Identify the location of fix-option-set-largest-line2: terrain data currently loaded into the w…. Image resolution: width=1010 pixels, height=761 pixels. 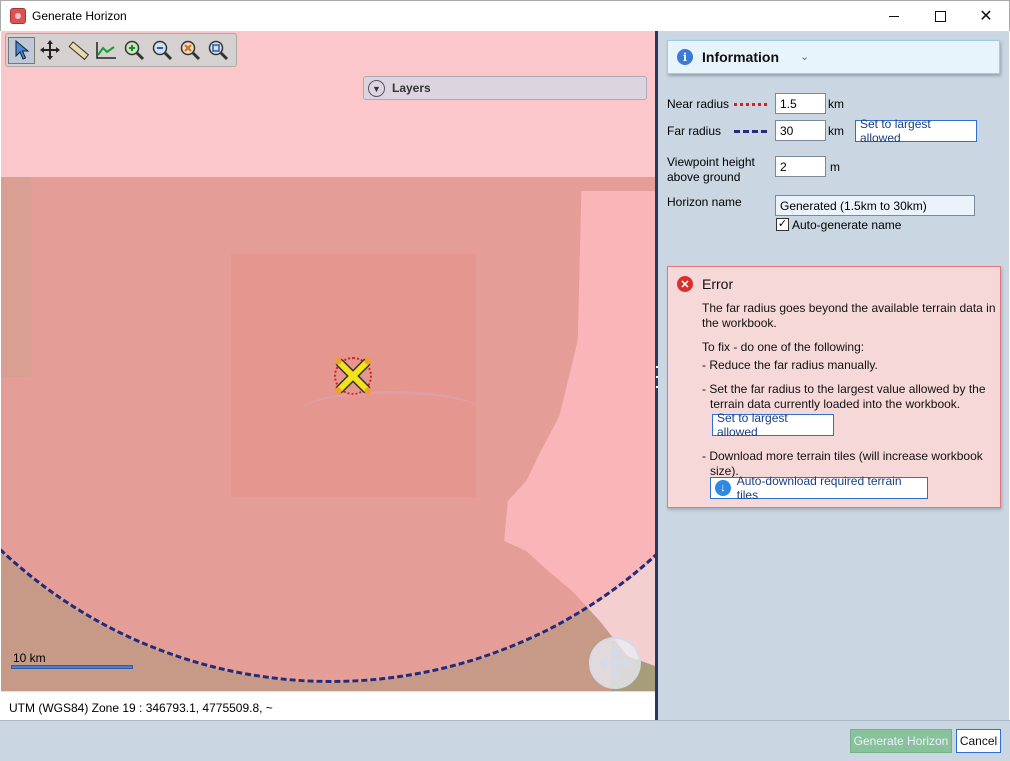
(835, 404).